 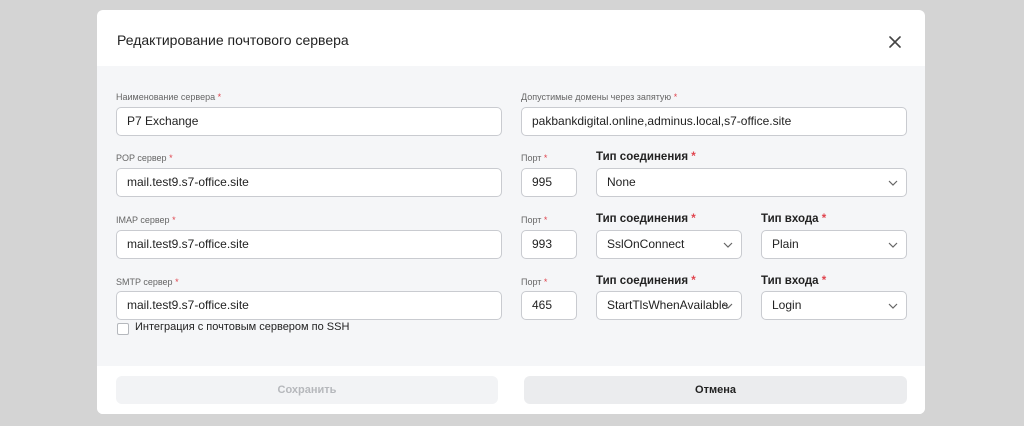 I want to click on close-button, so click(x=895, y=42).